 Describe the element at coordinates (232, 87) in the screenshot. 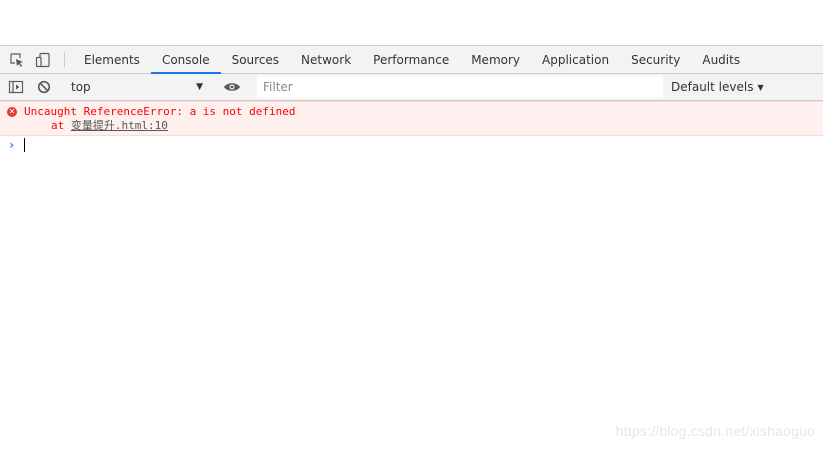

I see `live-expression-icon` at that location.